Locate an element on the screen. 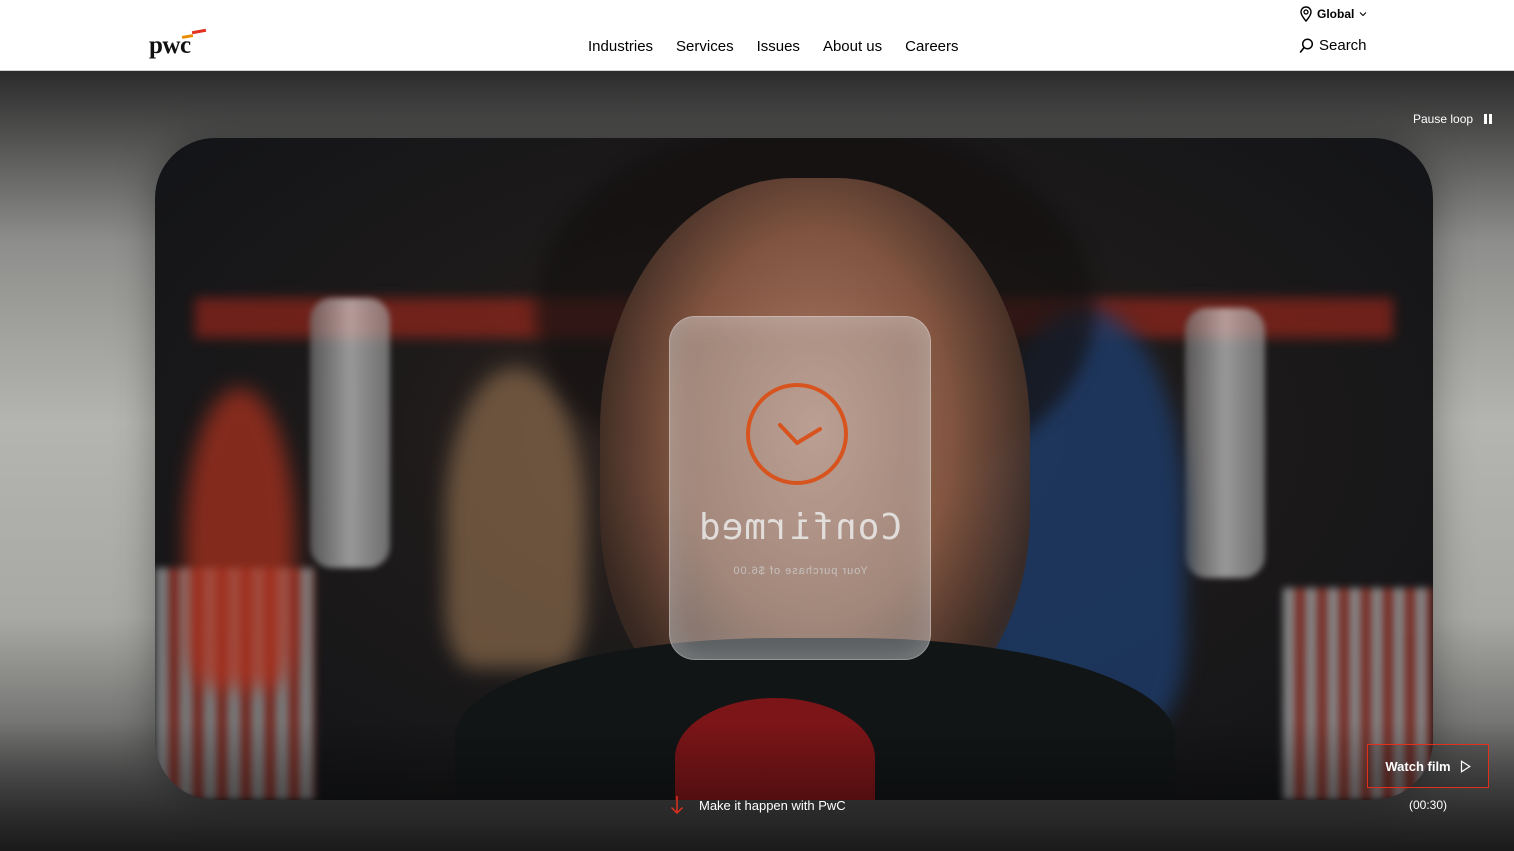 The height and width of the screenshot is (851, 1514). region-selector: Global is located at coordinates (1333, 14).